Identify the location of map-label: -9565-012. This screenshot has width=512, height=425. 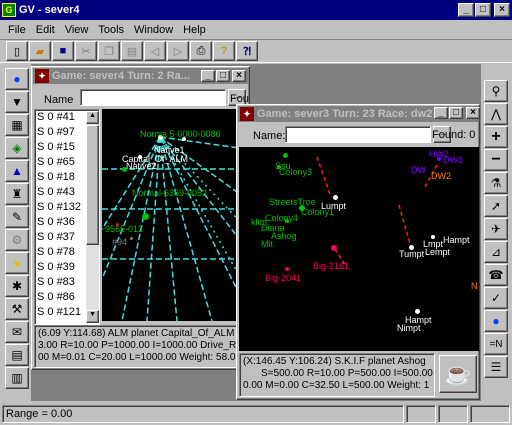
(123, 229).